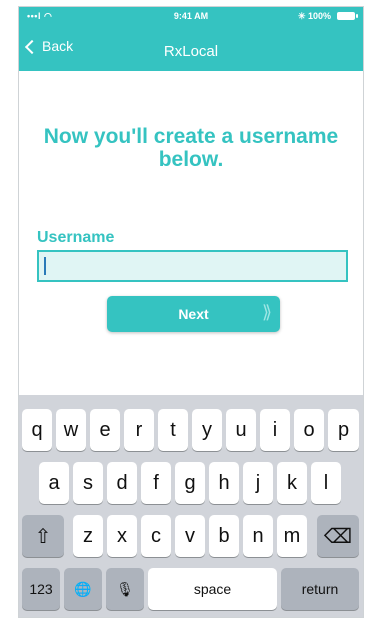 Image resolution: width=370 pixels, height=622 pixels. What do you see at coordinates (320, 589) in the screenshot?
I see `return-key: return` at bounding box center [320, 589].